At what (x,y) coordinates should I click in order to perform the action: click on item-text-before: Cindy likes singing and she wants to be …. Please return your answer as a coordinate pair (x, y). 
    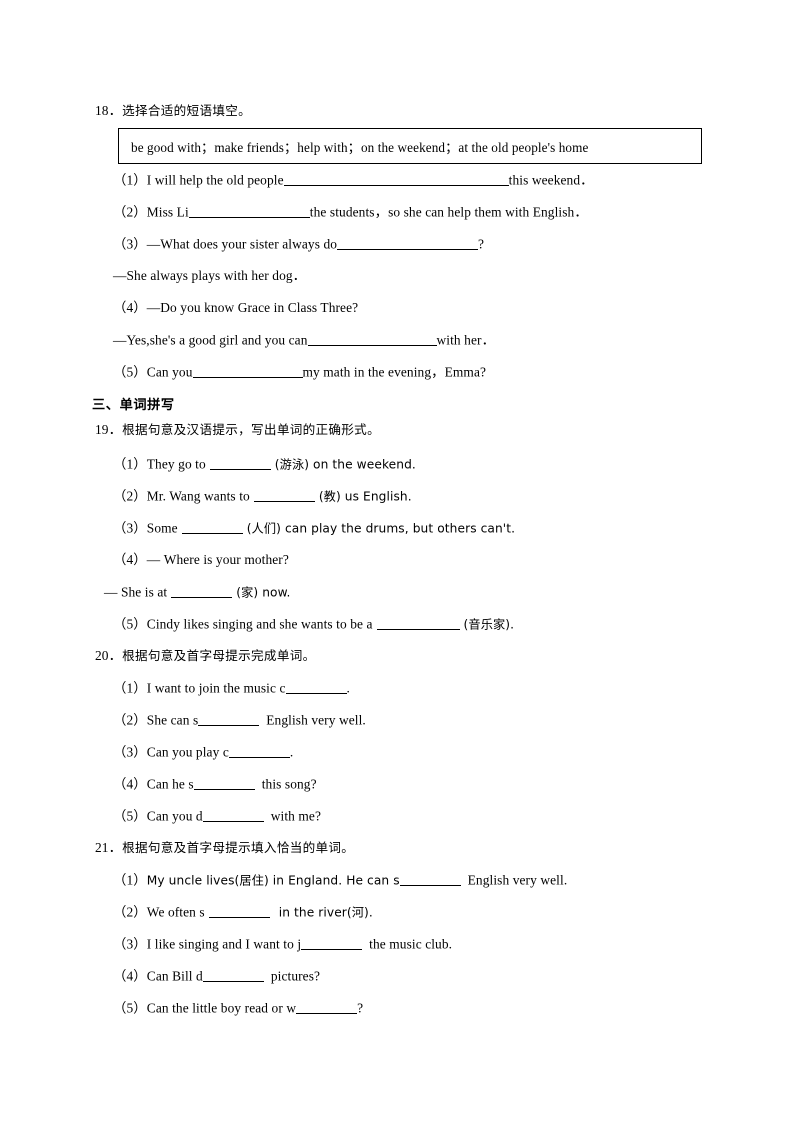
    Looking at the image, I should click on (259, 624).